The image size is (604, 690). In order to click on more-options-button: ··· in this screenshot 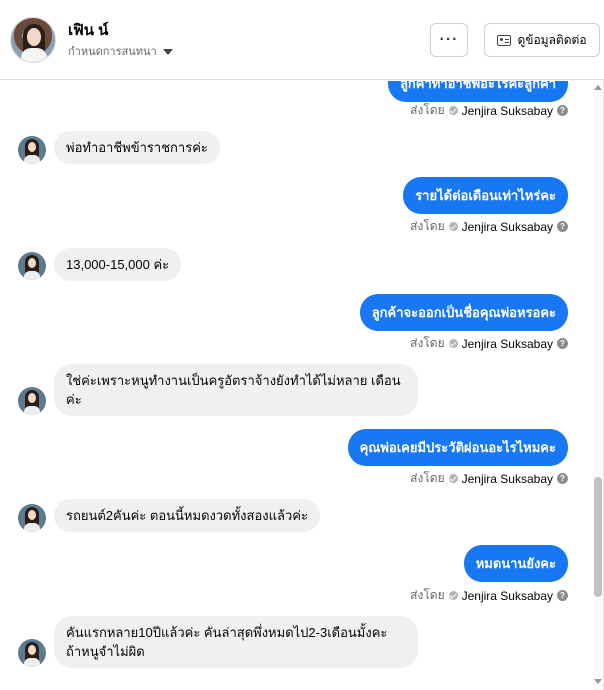, I will do `click(449, 40)`.